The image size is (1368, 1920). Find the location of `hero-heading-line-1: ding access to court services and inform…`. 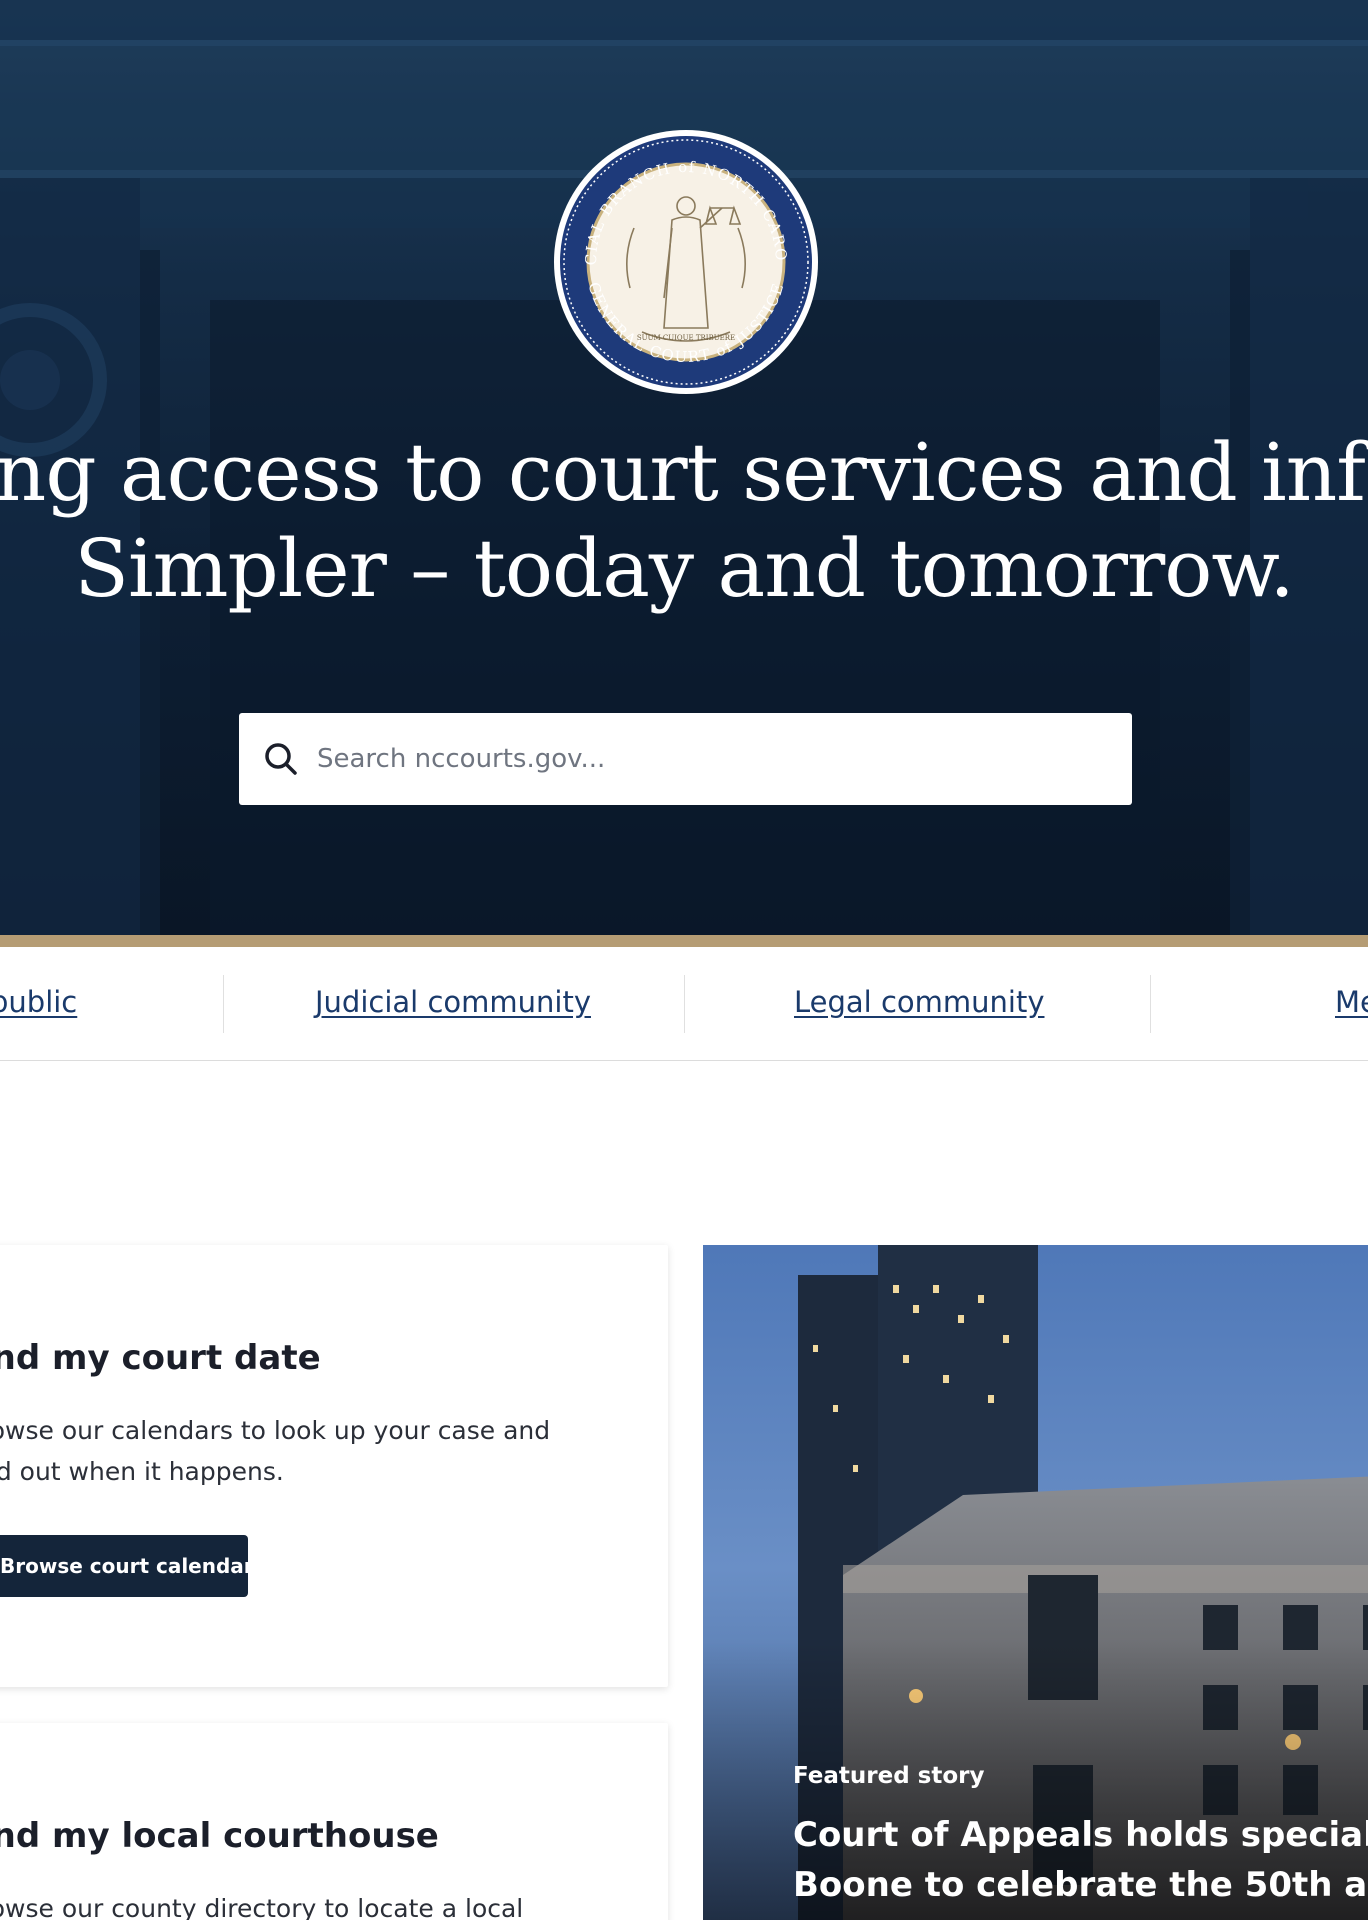

hero-heading-line-1: ding access to court services and inform… is located at coordinates (684, 472).